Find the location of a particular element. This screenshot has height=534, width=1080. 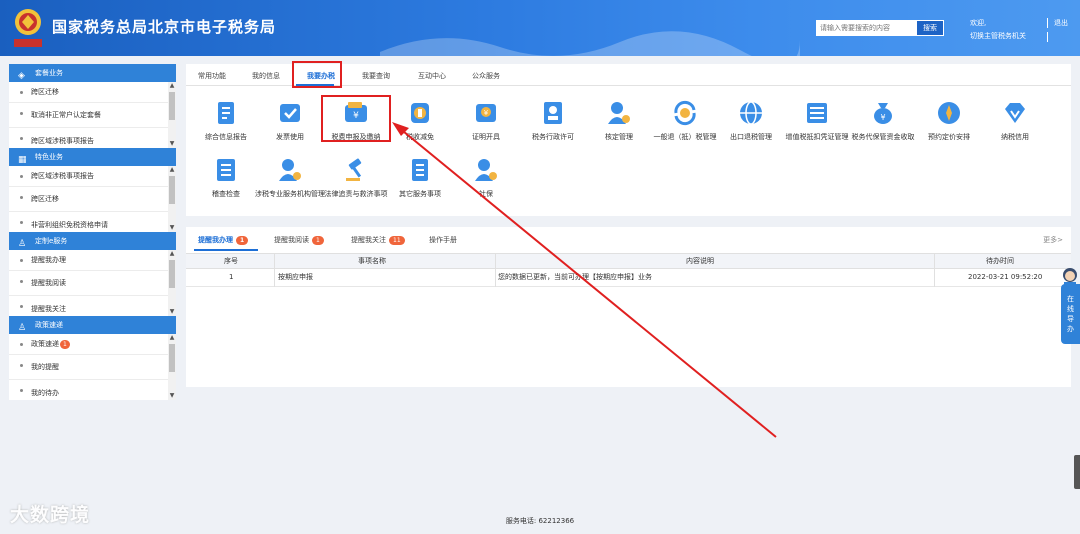

column-header: 序号 is located at coordinates (231, 261).